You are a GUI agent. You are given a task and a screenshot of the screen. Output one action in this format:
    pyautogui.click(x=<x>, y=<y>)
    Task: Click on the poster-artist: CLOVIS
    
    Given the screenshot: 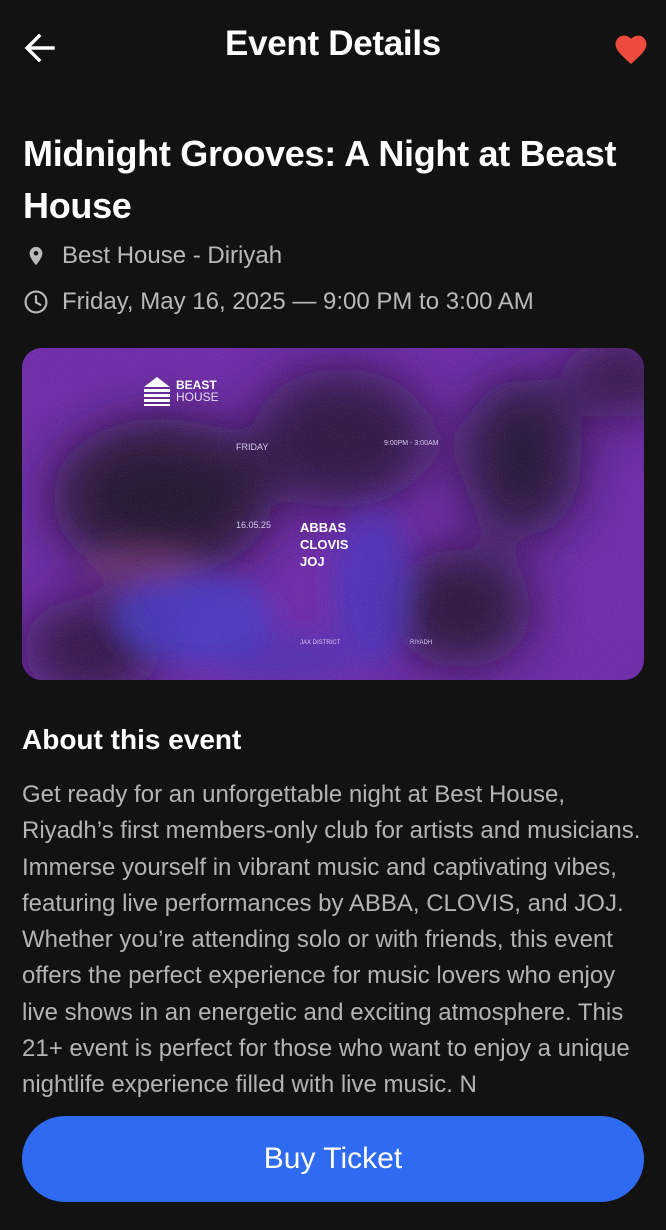 What is the action you would take?
    pyautogui.click(x=324, y=544)
    